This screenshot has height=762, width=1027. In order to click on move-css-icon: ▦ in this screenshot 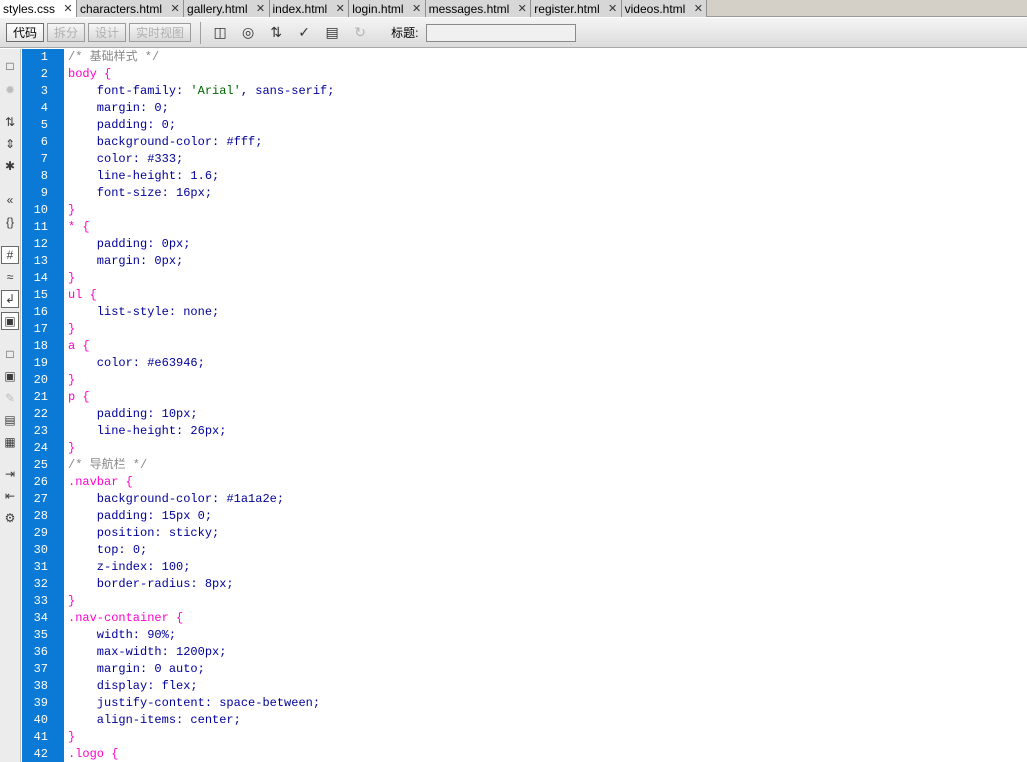, I will do `click(10, 442)`.